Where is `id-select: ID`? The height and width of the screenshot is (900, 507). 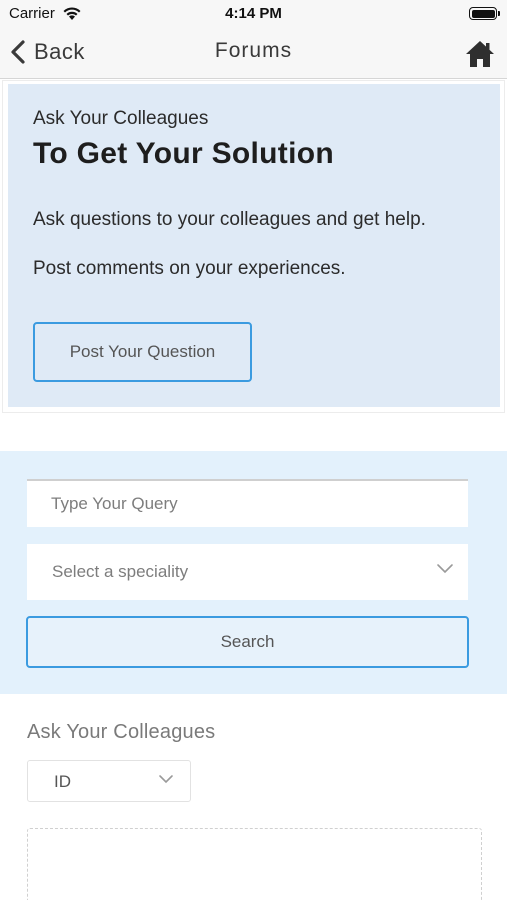
id-select: ID is located at coordinates (109, 781).